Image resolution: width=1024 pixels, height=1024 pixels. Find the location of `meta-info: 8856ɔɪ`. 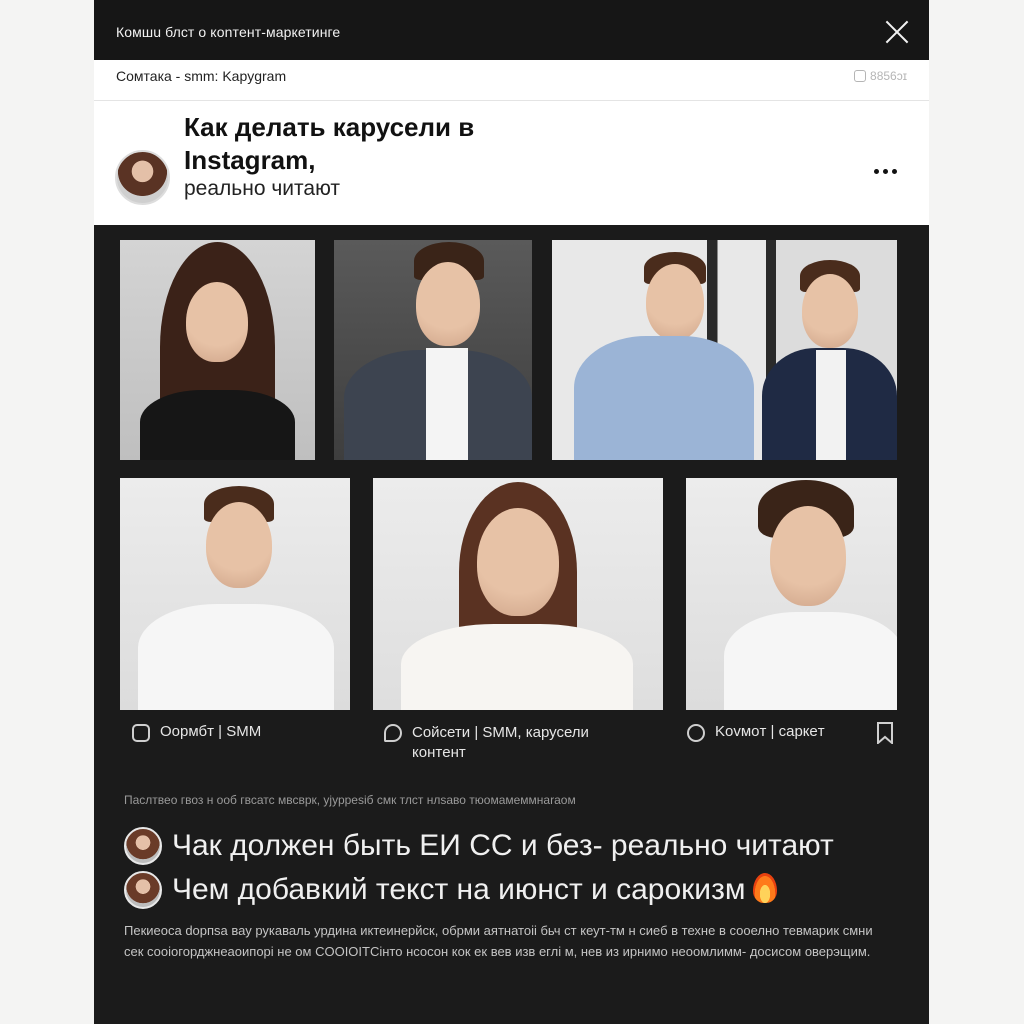

meta-info: 8856ɔɪ is located at coordinates (880, 76).